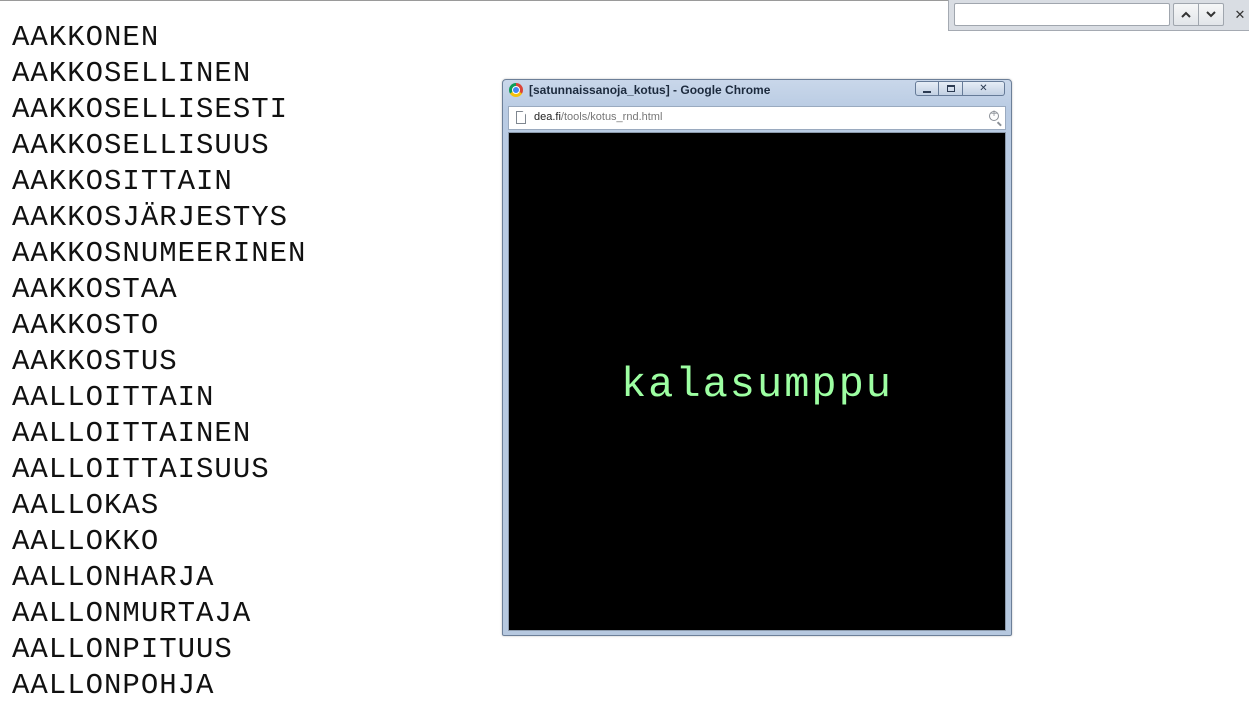 Image resolution: width=1249 pixels, height=707 pixels. What do you see at coordinates (86, 37) in the screenshot?
I see `word-list-item: AAKKONEN` at bounding box center [86, 37].